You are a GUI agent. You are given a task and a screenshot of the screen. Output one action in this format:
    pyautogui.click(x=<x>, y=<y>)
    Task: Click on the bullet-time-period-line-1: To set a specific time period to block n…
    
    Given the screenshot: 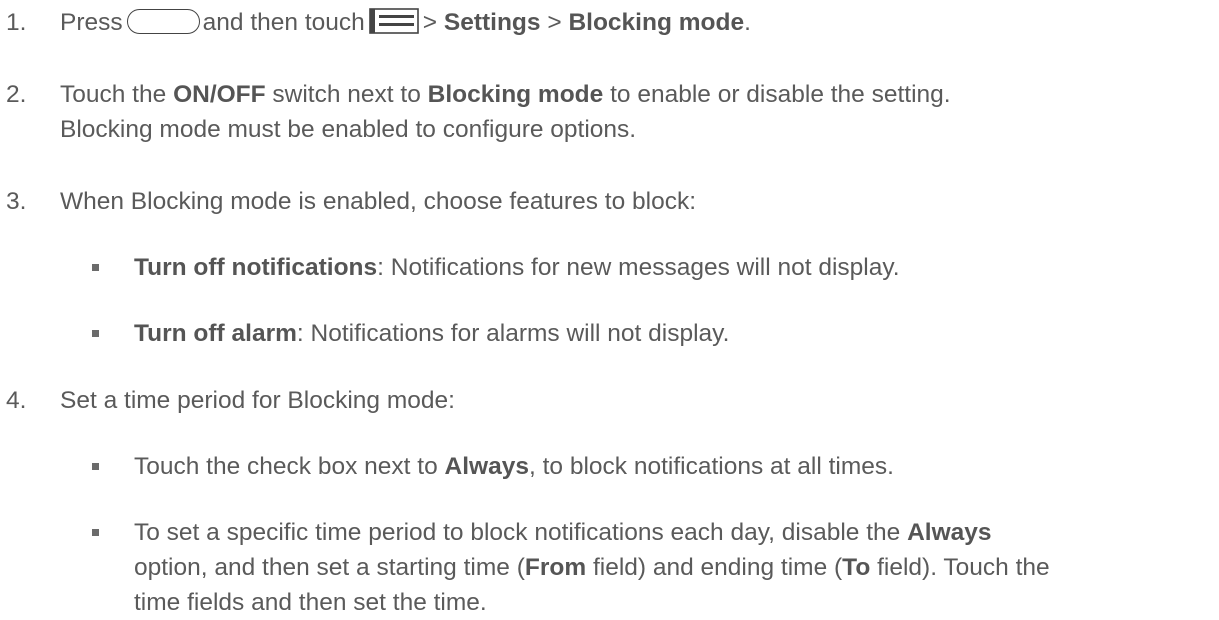 What is the action you would take?
    pyautogui.click(x=563, y=532)
    